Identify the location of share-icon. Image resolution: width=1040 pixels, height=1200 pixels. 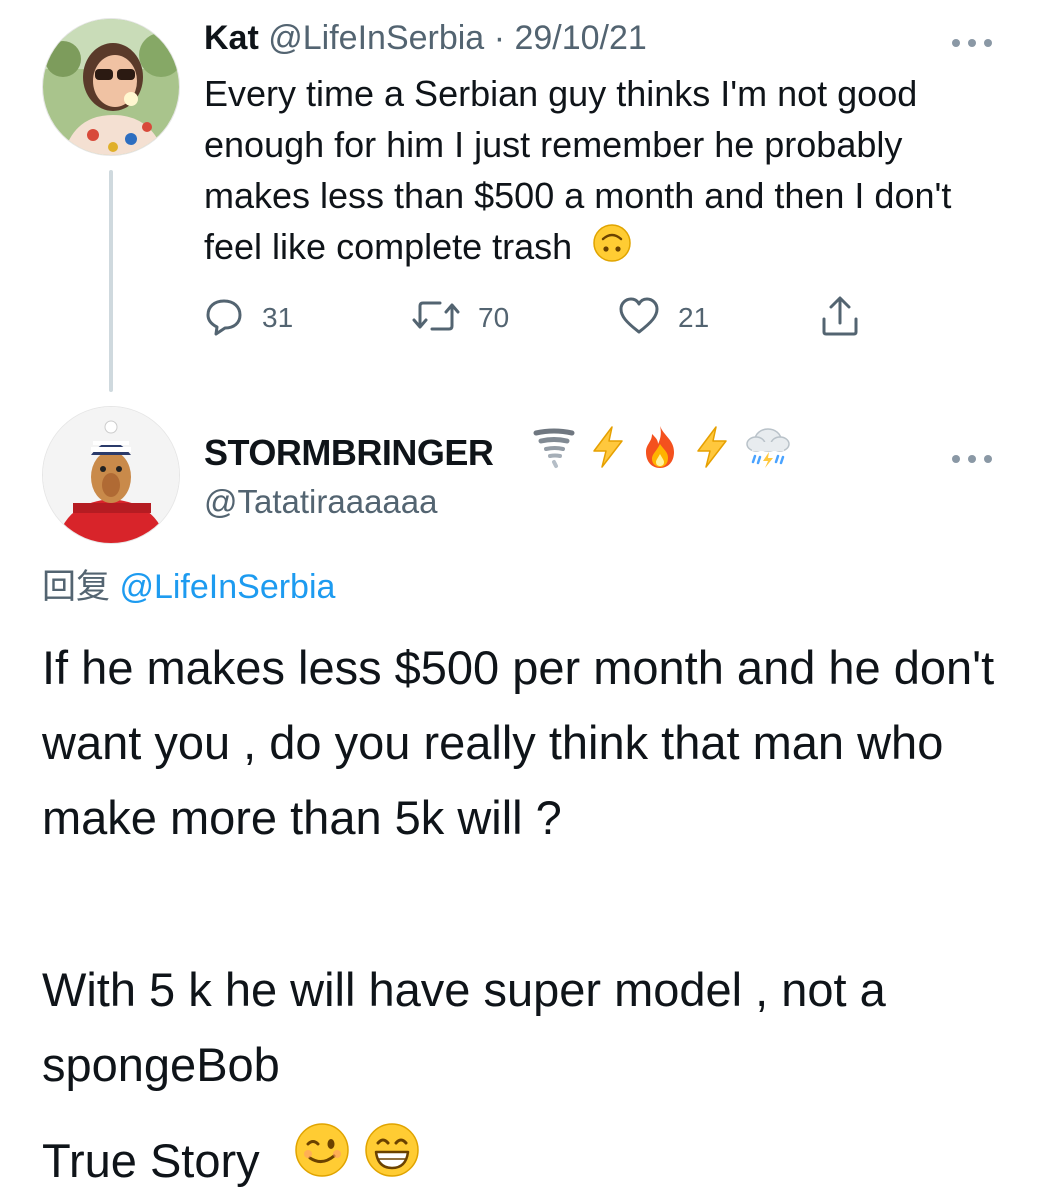
(840, 318).